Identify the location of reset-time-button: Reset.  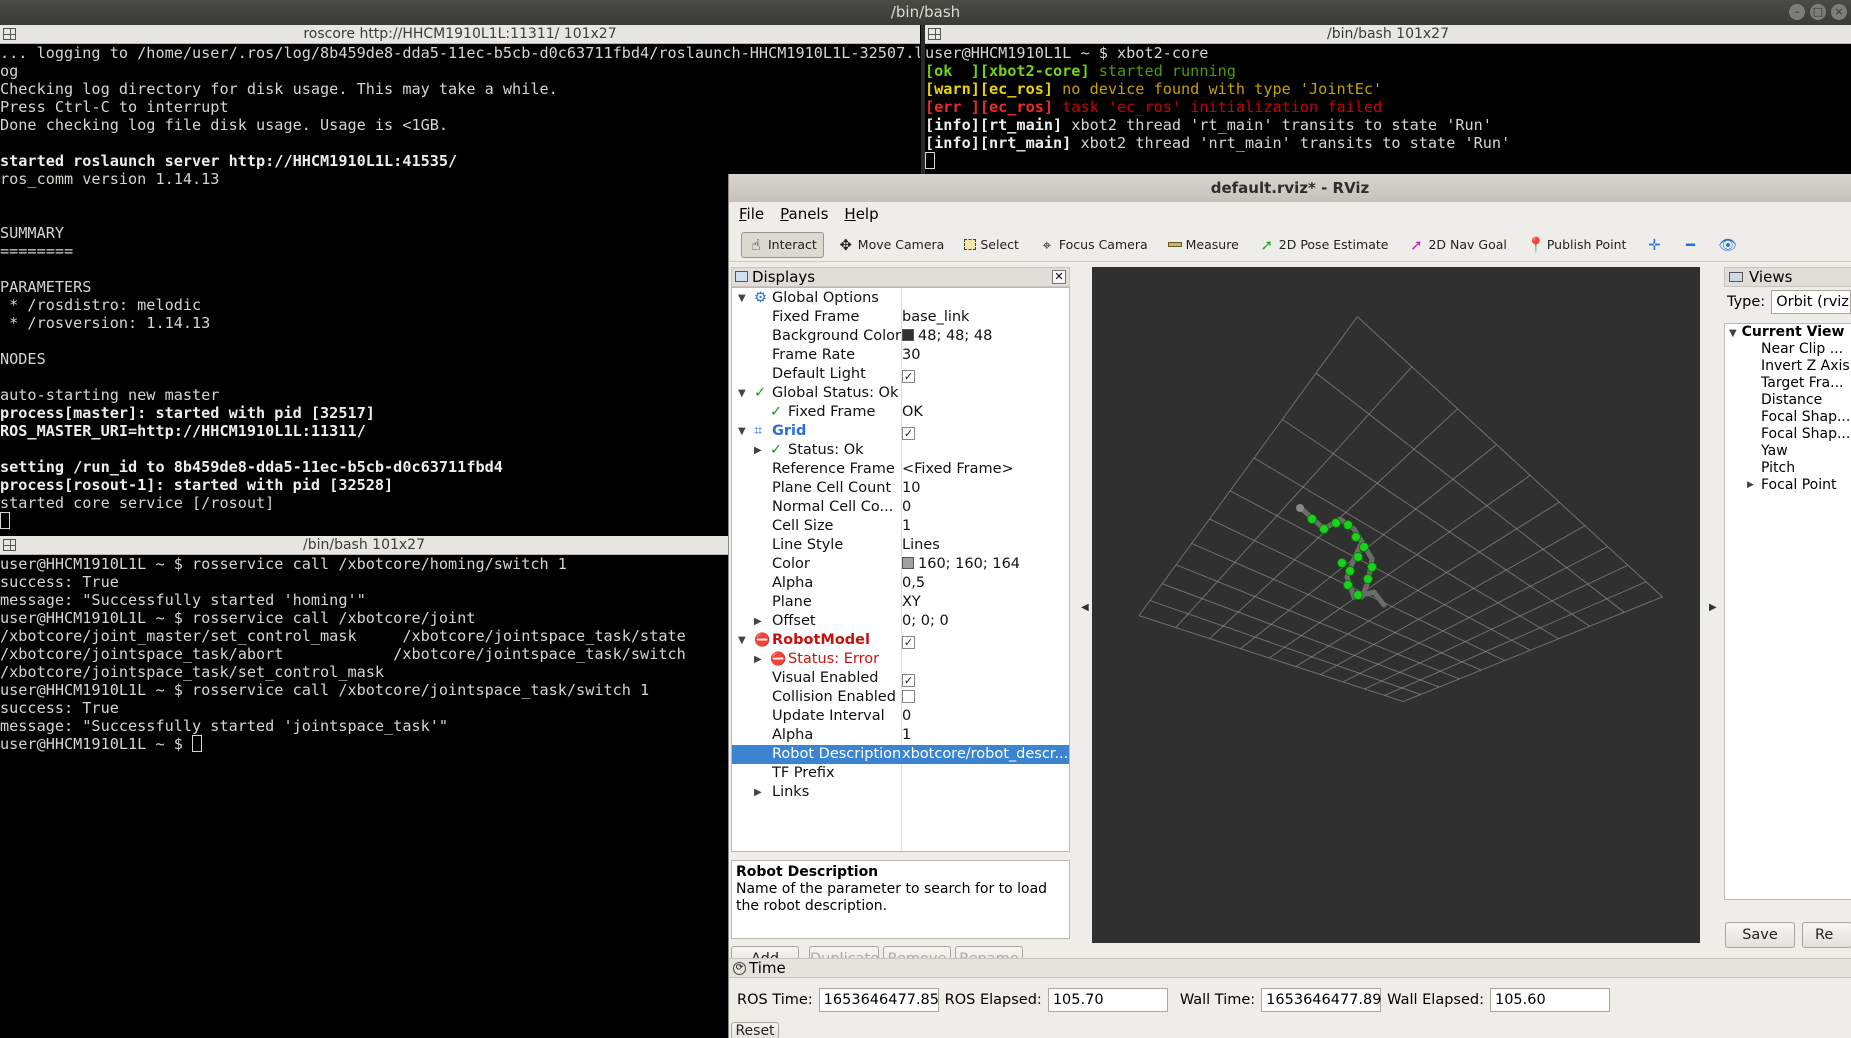
(755, 1030).